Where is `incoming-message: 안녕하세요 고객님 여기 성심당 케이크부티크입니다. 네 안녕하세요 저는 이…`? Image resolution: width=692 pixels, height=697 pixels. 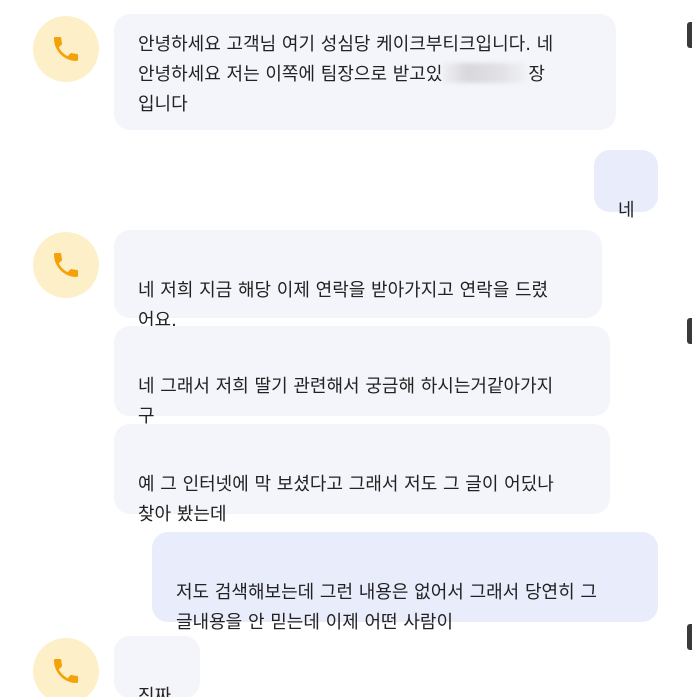
incoming-message: 안녕하세요 고객님 여기 성심당 케이크부티크입니다. 네 안녕하세요 저는 이… is located at coordinates (365, 72).